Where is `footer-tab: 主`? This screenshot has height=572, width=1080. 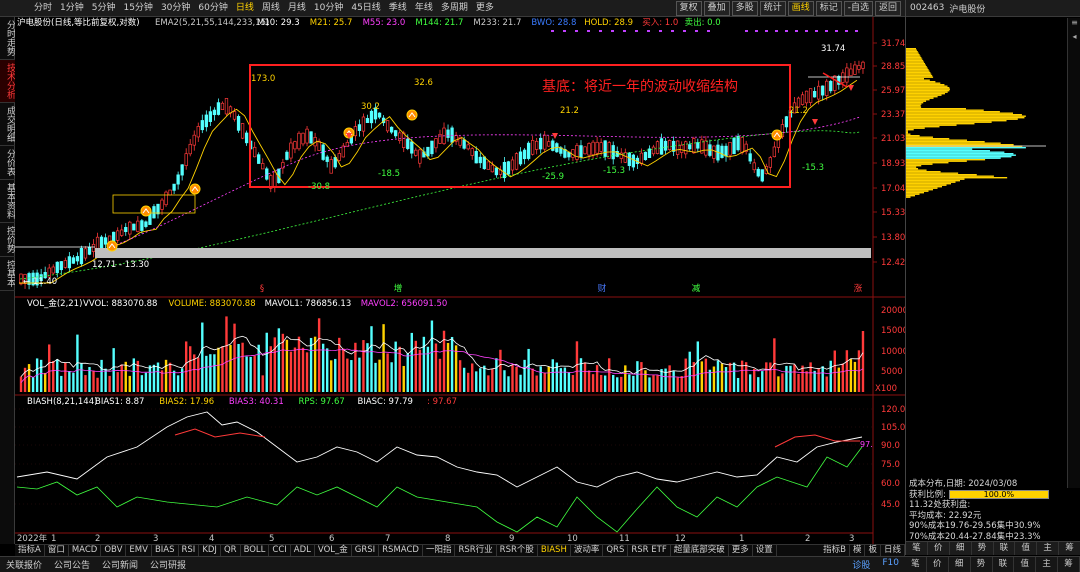 footer-tab: 主 is located at coordinates (1047, 564).